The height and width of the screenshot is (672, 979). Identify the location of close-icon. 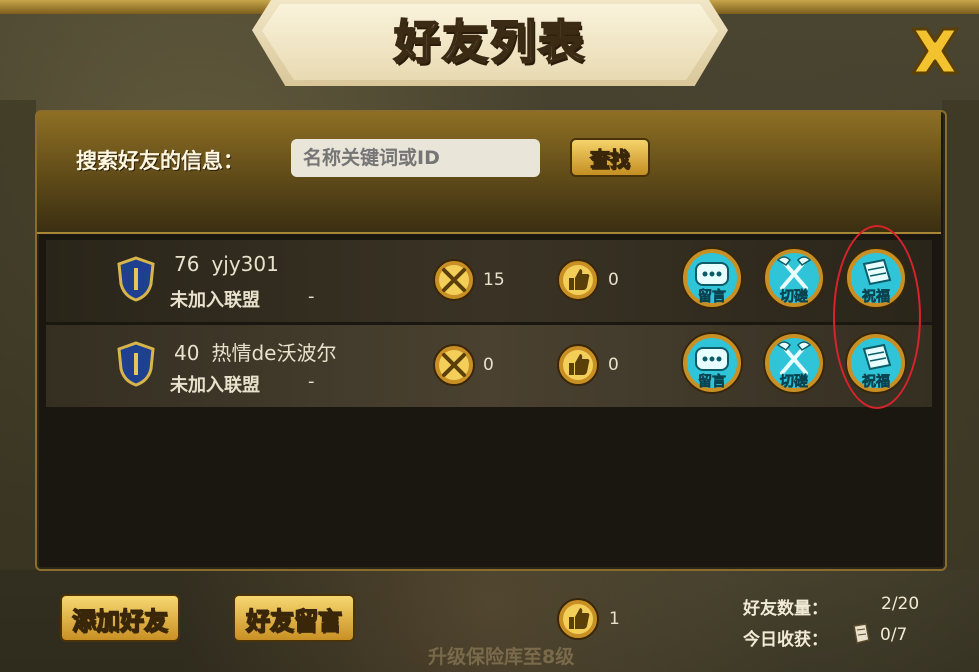
(935, 51).